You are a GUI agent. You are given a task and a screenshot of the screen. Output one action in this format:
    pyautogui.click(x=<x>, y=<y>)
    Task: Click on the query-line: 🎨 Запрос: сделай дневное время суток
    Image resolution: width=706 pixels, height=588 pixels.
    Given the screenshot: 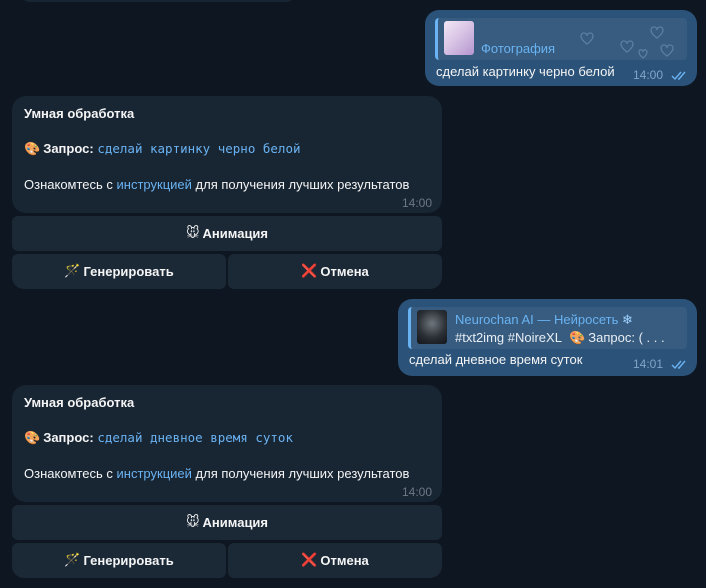 What is the action you would take?
    pyautogui.click(x=158, y=438)
    